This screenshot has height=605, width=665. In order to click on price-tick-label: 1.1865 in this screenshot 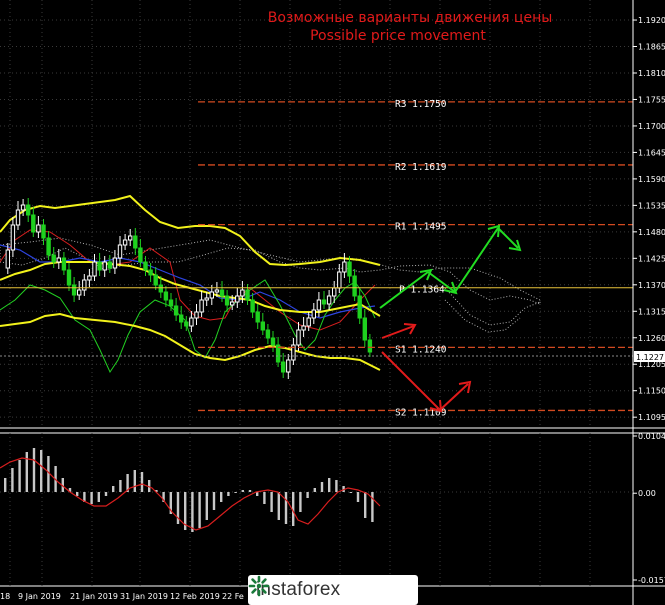, I will do `click(651, 47)`.